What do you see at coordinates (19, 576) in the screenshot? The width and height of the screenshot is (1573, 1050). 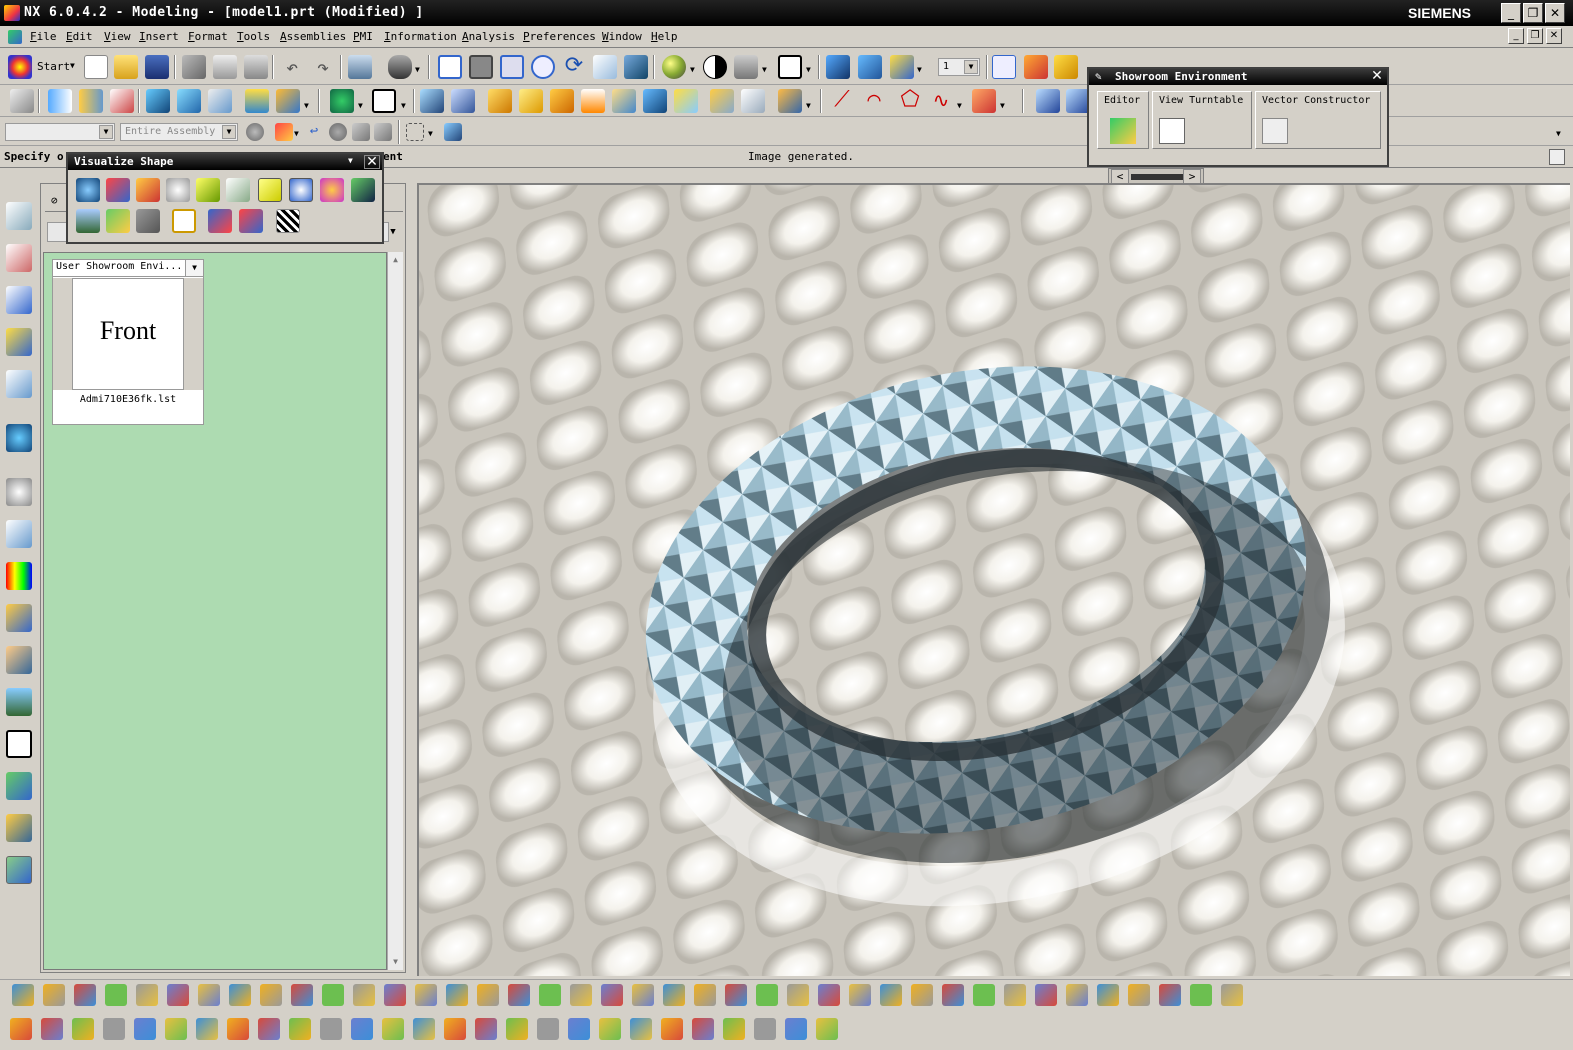 I see `process-studio-icon` at bounding box center [19, 576].